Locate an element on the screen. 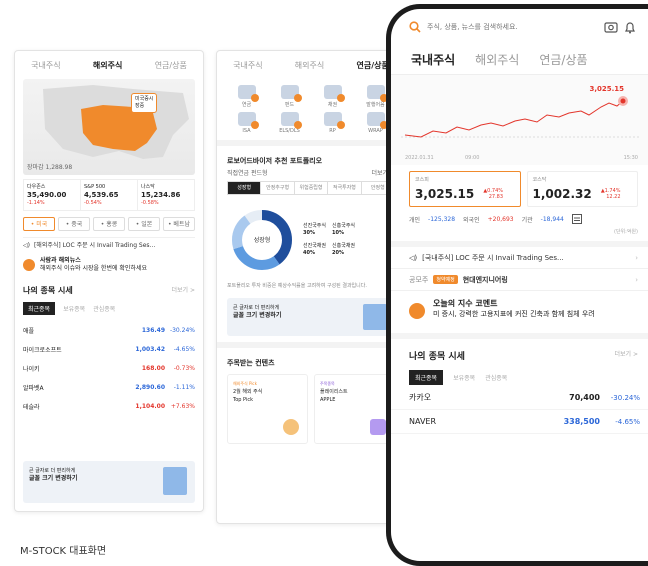 This screenshot has width=648, height=566. index-sp500: S&P 500 4,539.65 -0.54% is located at coordinates (109, 195).